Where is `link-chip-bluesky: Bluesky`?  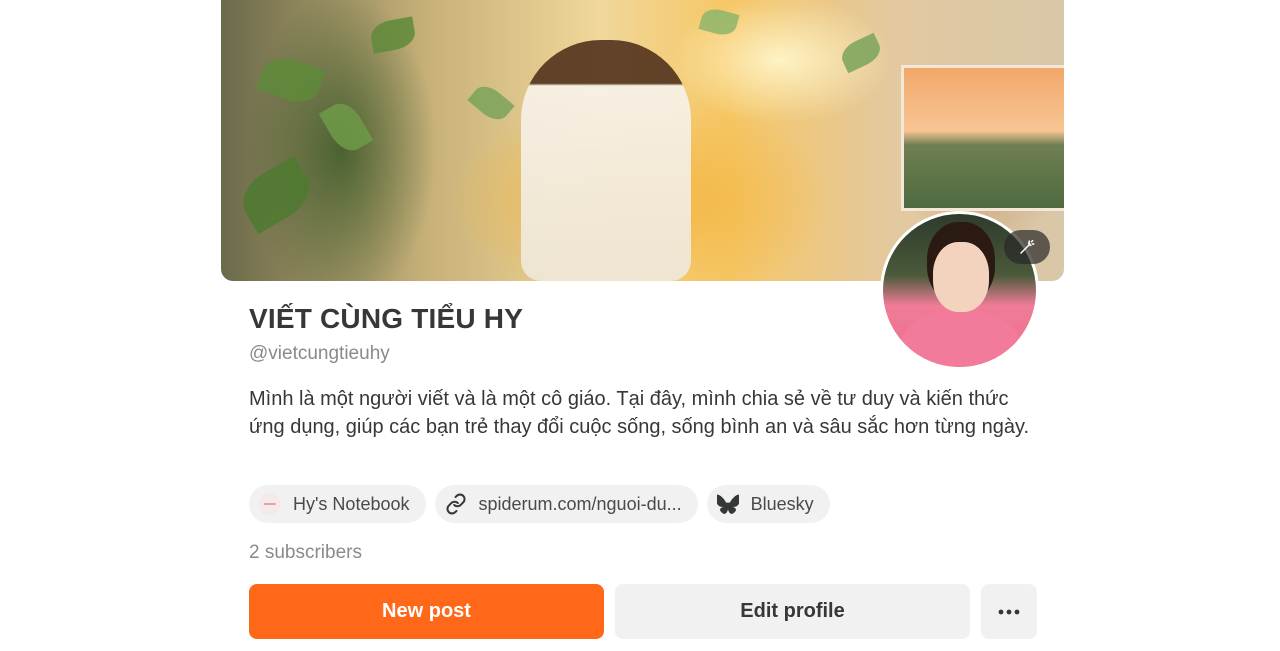
link-chip-bluesky: Bluesky is located at coordinates (768, 504).